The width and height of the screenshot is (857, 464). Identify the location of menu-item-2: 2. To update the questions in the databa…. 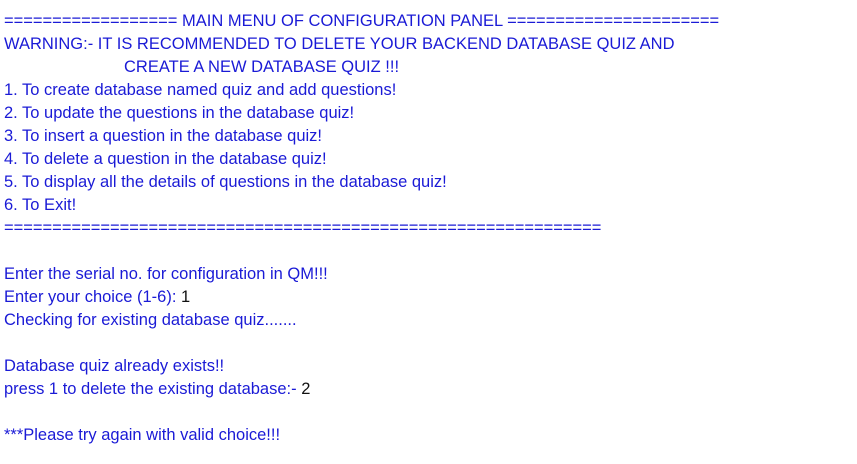
(179, 113).